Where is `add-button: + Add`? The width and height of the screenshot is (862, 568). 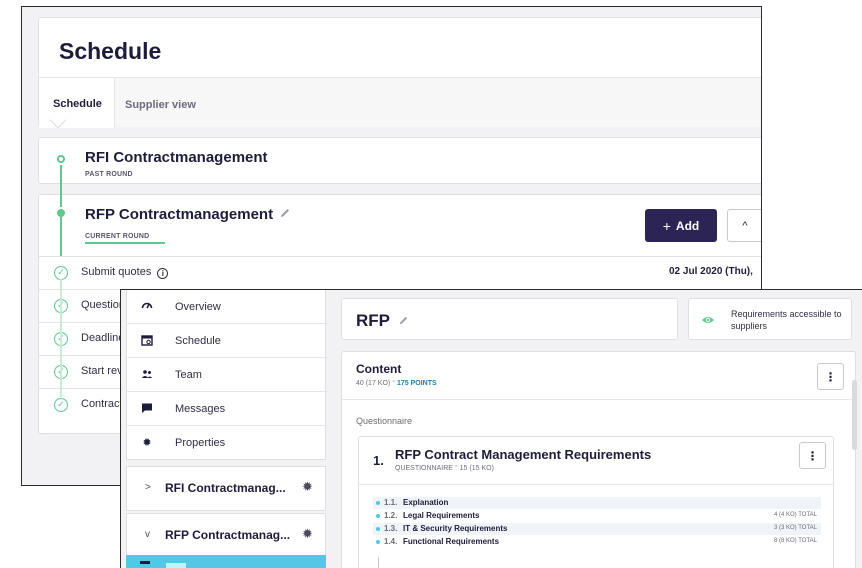
add-button: + Add is located at coordinates (681, 225).